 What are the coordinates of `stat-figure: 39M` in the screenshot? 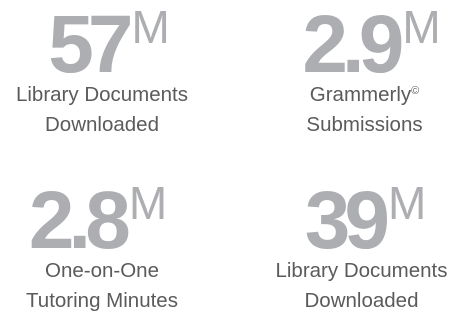 It's located at (366, 221).